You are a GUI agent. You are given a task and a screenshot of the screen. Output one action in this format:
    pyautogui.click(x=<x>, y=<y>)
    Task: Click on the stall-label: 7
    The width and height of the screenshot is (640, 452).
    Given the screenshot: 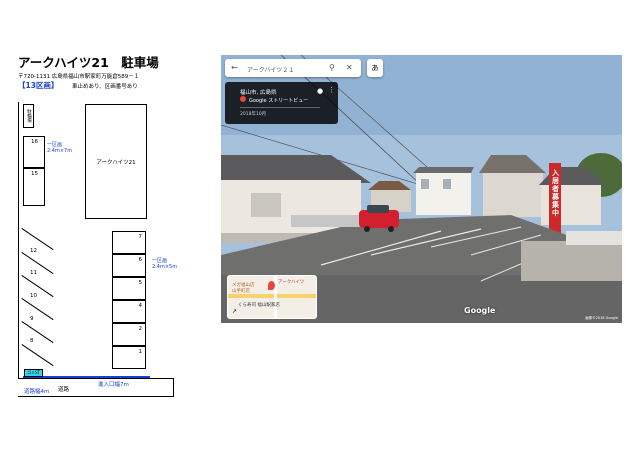 What is the action you would take?
    pyautogui.click(x=140, y=237)
    